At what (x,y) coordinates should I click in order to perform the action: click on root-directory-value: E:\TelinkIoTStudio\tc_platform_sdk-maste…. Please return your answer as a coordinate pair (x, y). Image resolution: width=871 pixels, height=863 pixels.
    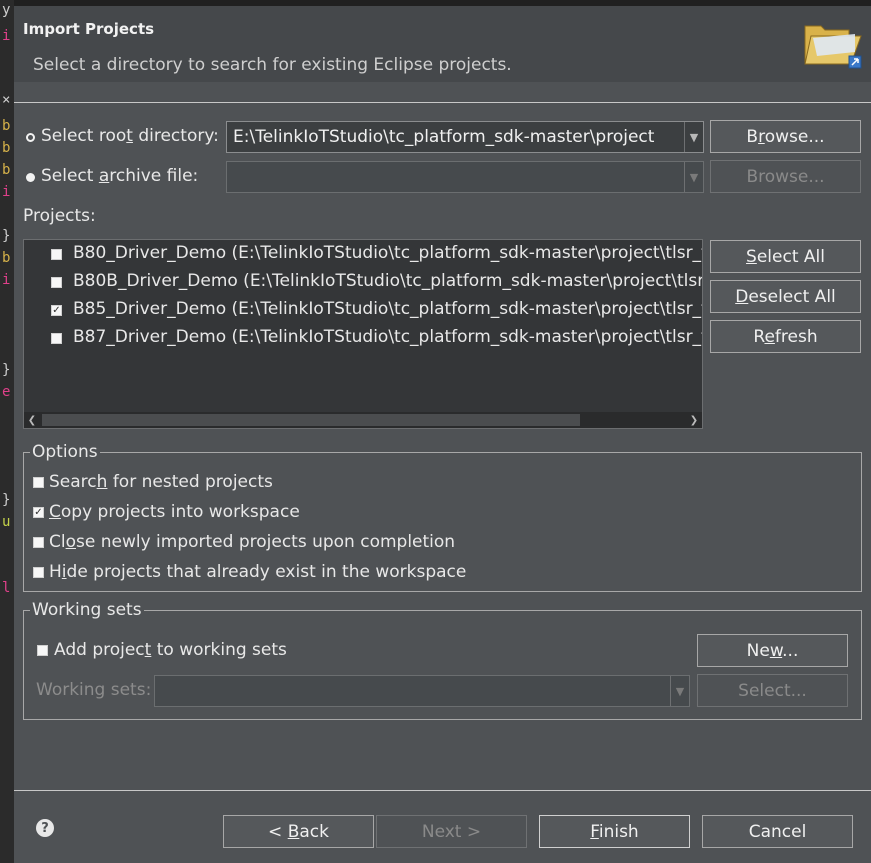
    Looking at the image, I should click on (444, 137).